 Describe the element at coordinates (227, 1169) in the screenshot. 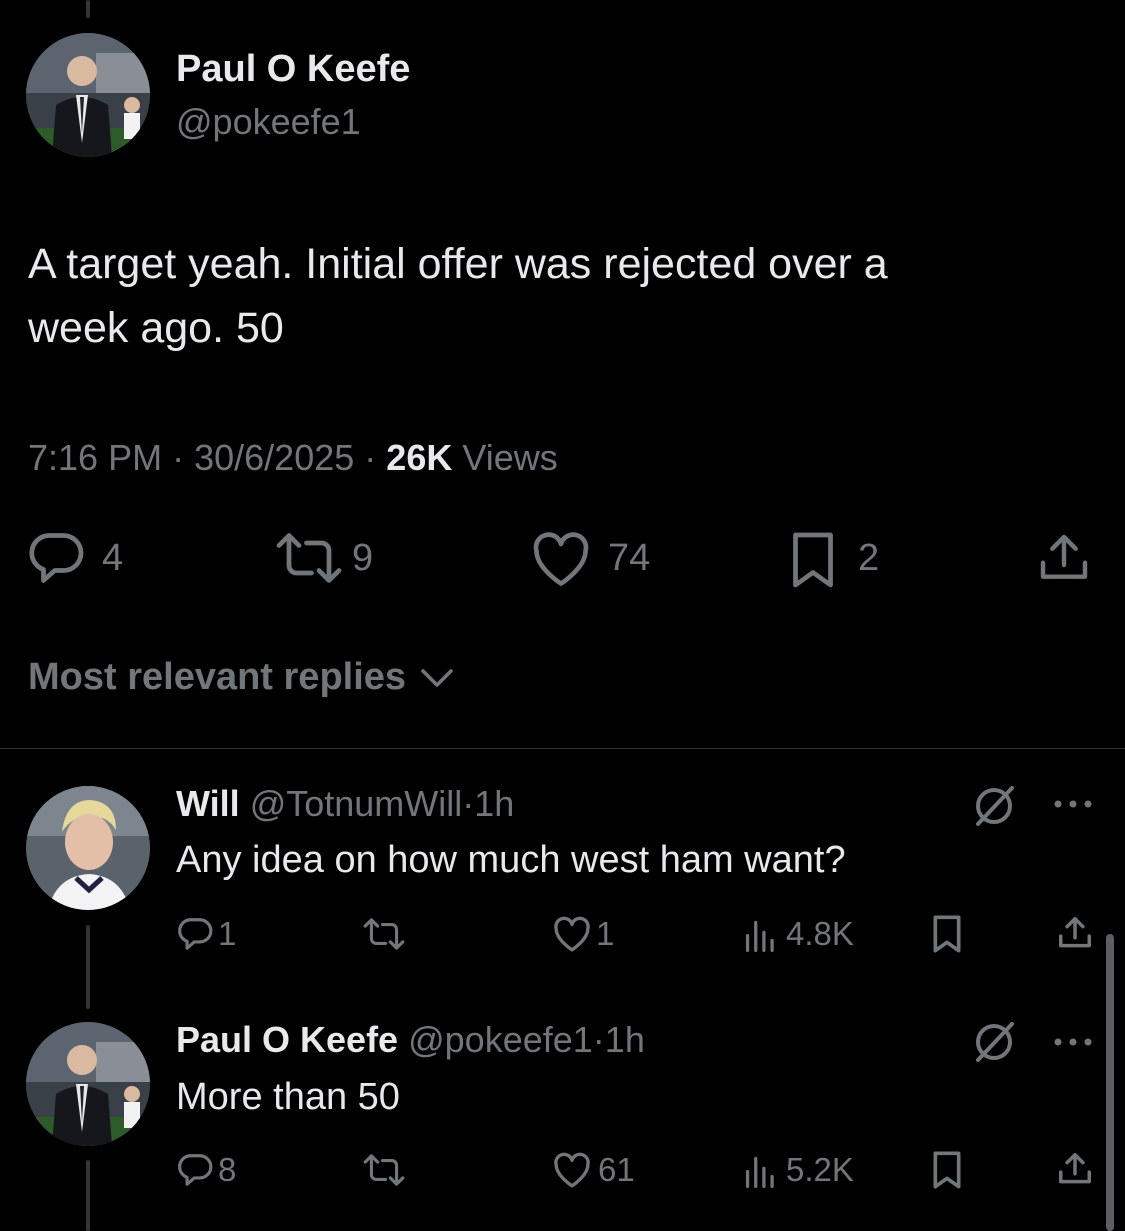

I see `reply-count: 8` at that location.